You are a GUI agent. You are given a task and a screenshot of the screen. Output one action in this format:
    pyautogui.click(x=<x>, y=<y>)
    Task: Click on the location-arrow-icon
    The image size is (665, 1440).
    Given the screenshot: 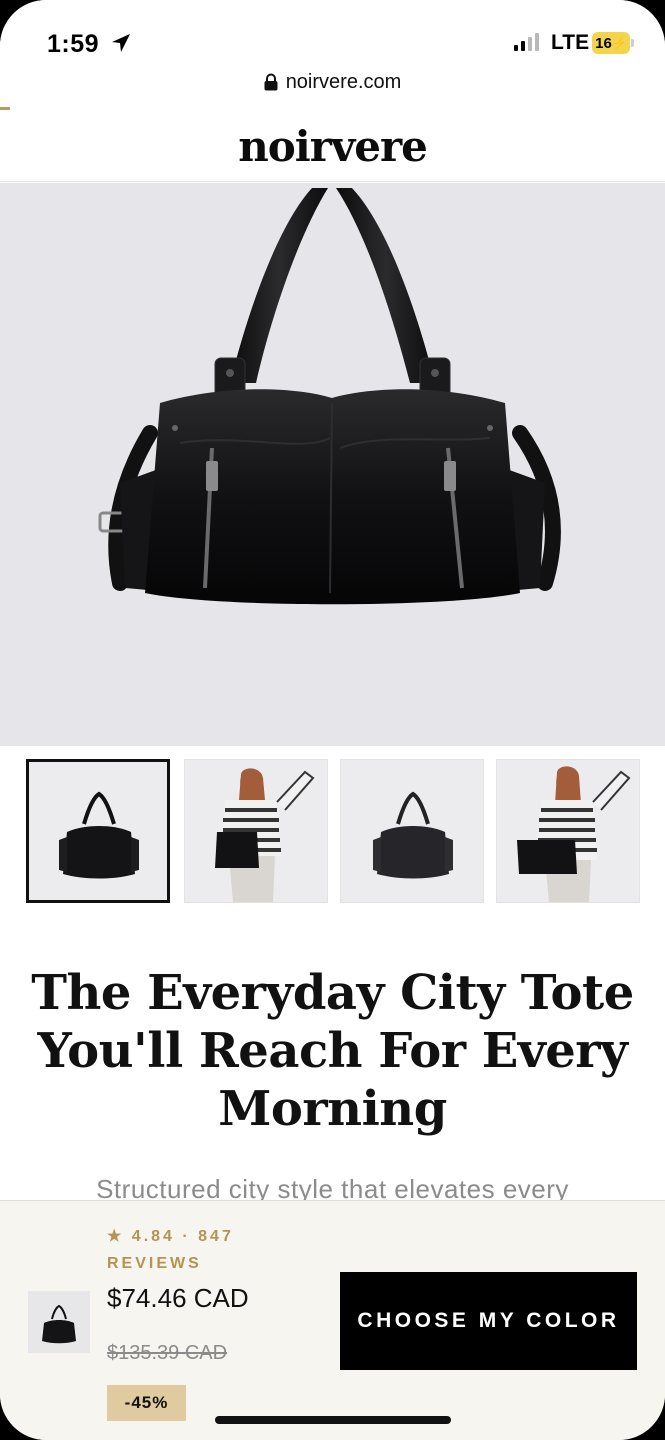 What is the action you would take?
    pyautogui.click(x=121, y=43)
    